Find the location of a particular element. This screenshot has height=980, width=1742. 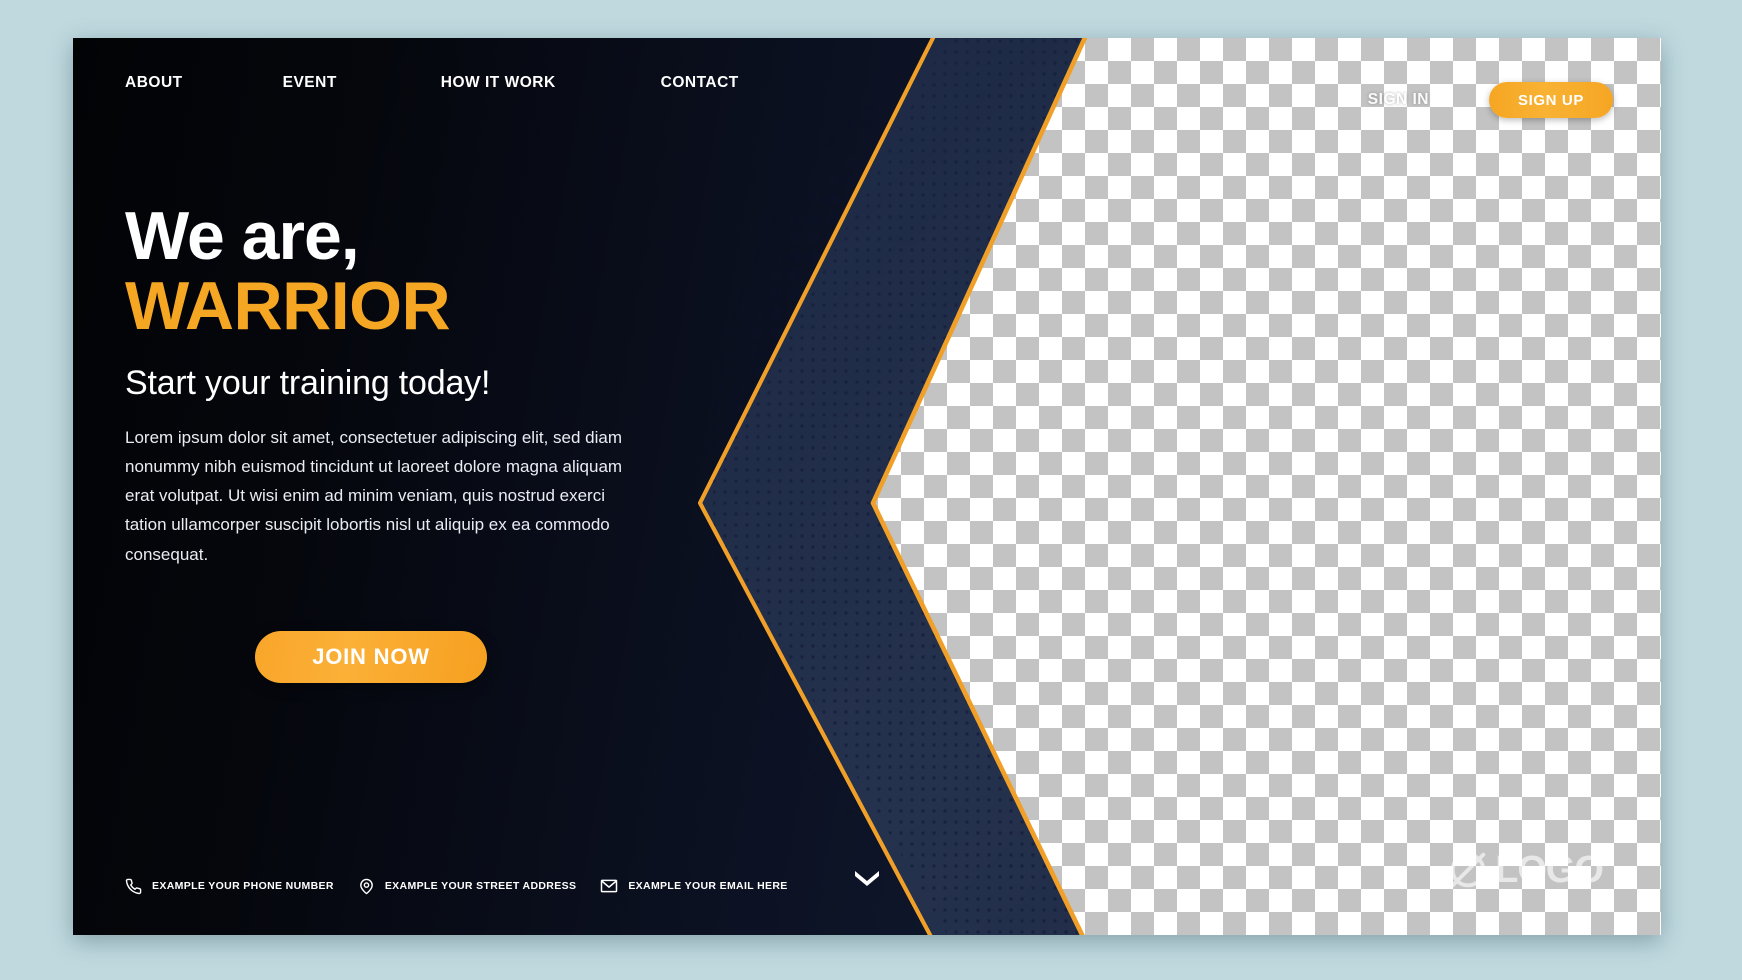

phone-icon is located at coordinates (133, 886).